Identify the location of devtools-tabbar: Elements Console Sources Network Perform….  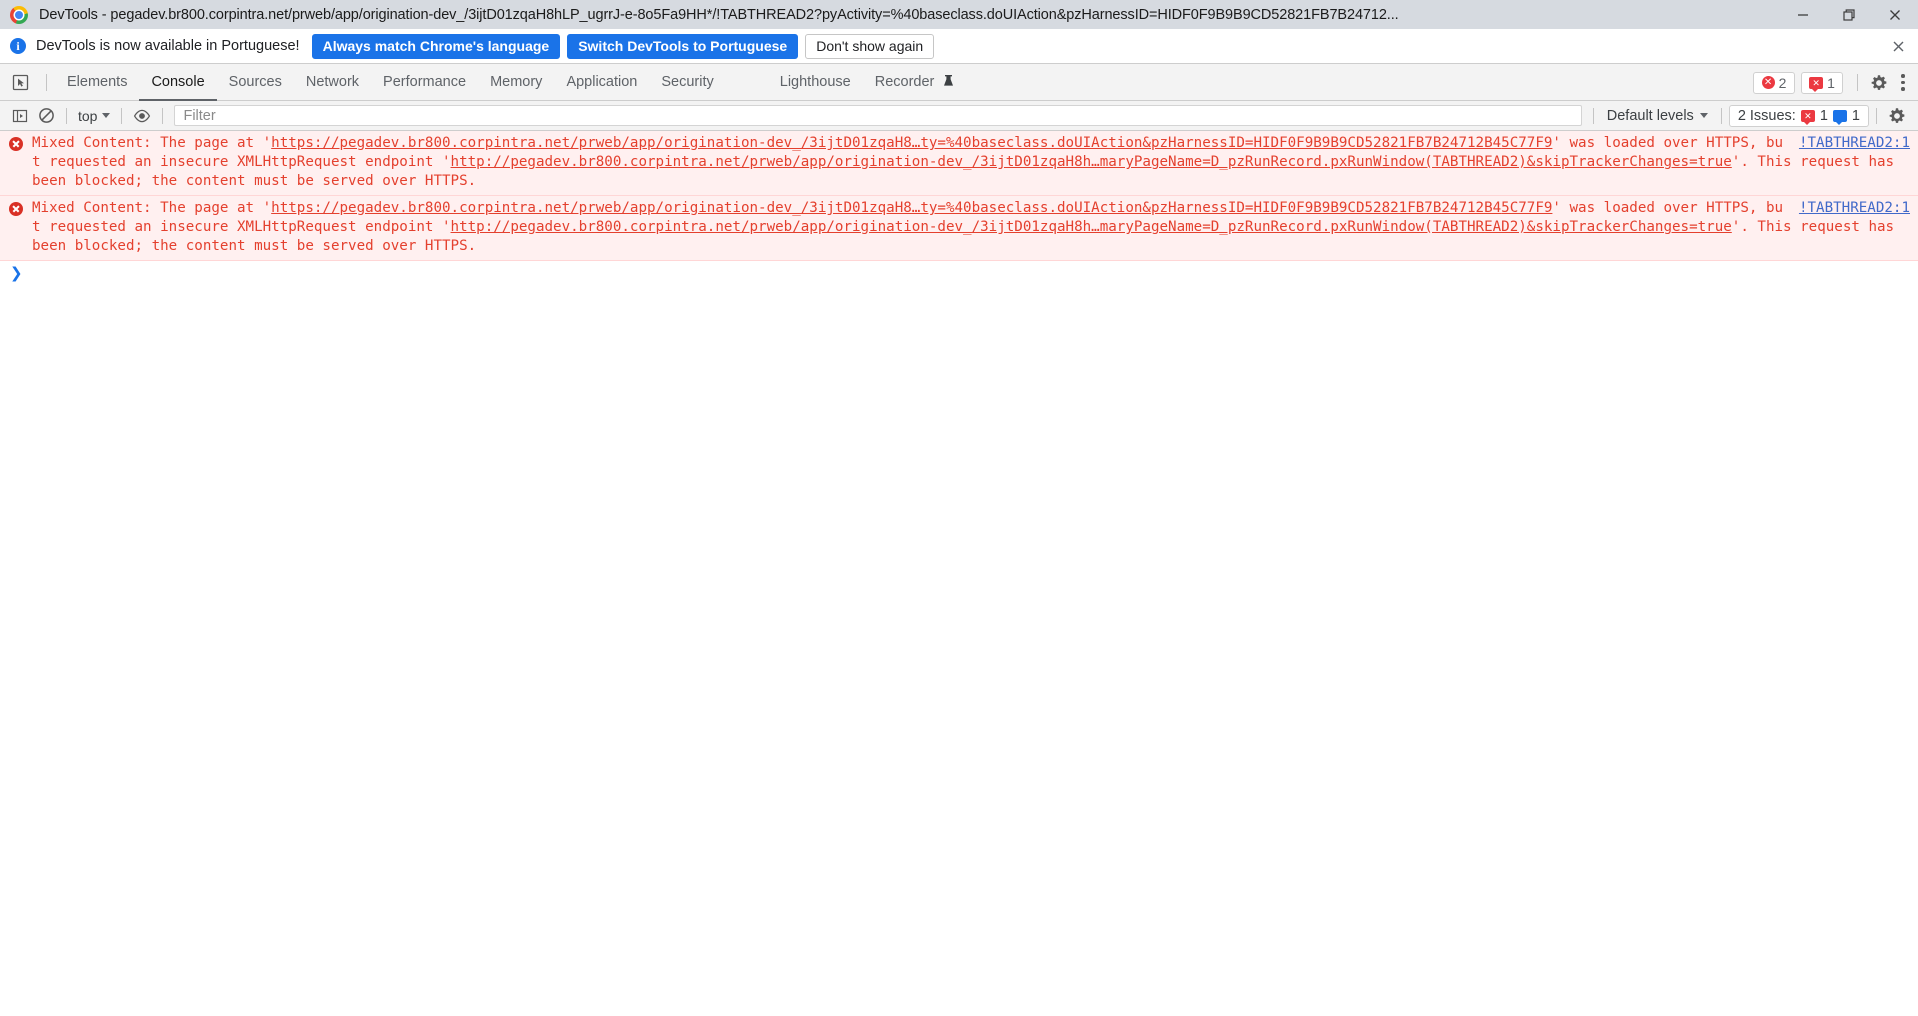
(959, 82).